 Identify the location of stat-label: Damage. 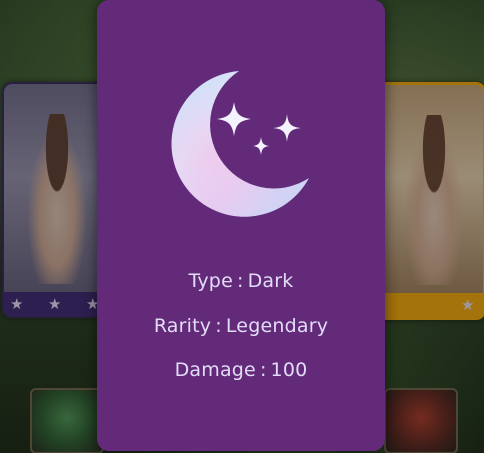
(215, 370).